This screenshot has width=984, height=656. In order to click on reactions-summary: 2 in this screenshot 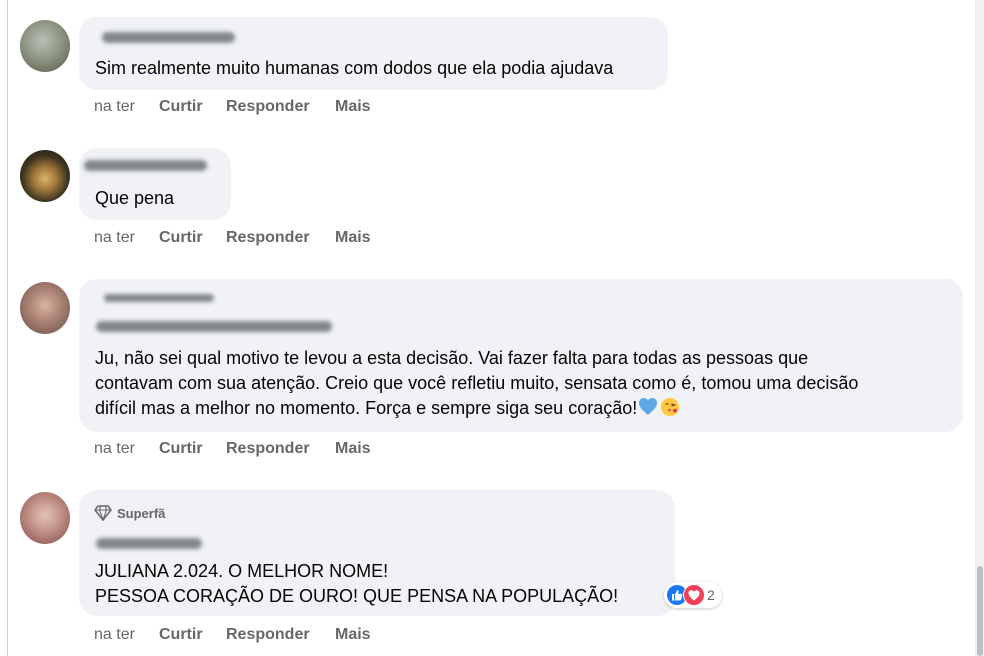, I will do `click(693, 595)`.